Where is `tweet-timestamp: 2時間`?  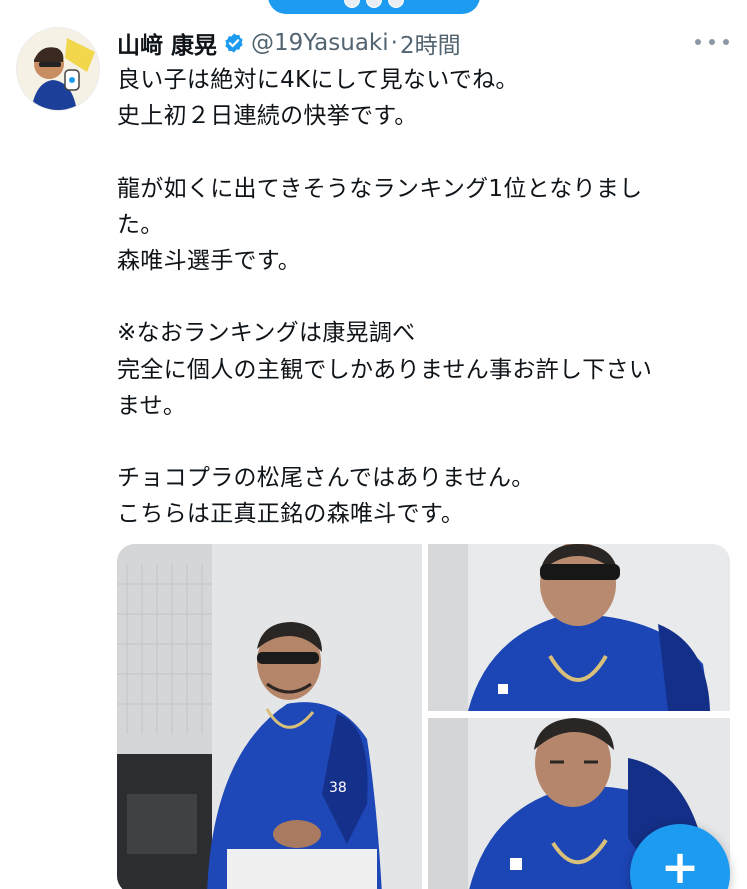 tweet-timestamp: 2時間 is located at coordinates (430, 43).